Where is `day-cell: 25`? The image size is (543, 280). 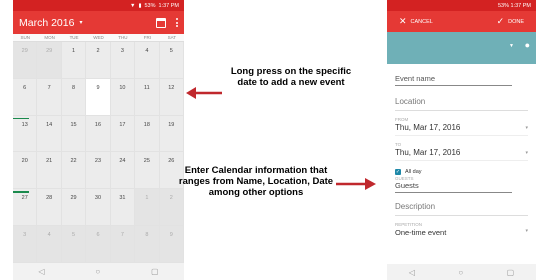 day-cell: 25 is located at coordinates (147, 171).